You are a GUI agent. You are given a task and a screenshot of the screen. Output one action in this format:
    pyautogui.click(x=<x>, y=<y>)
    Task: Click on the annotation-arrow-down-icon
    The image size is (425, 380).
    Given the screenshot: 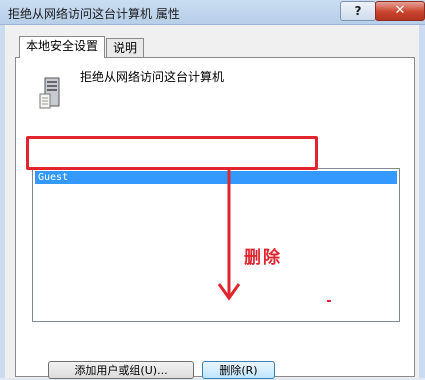 What is the action you would take?
    pyautogui.click(x=229, y=235)
    